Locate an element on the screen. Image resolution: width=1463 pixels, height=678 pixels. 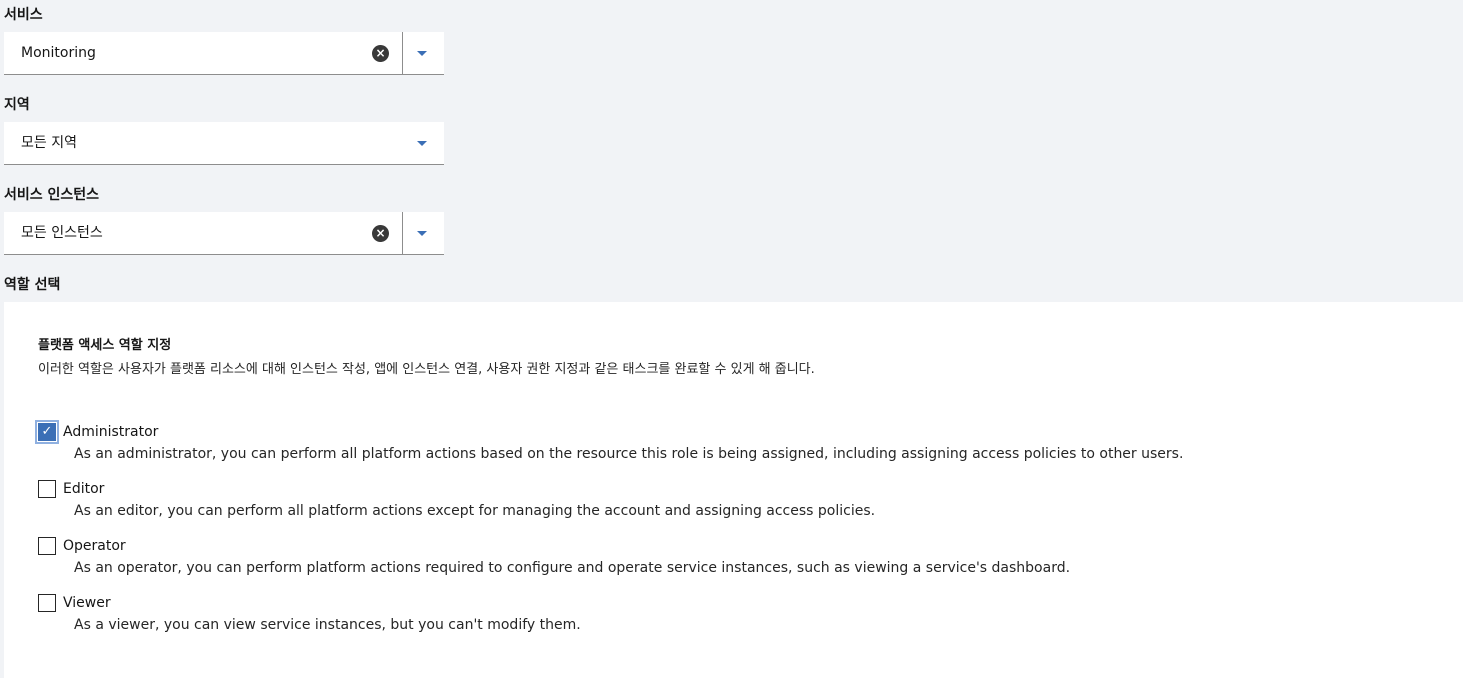
platform-roles-title: 플랫폼 액세스 역할 지정 is located at coordinates (105, 345).